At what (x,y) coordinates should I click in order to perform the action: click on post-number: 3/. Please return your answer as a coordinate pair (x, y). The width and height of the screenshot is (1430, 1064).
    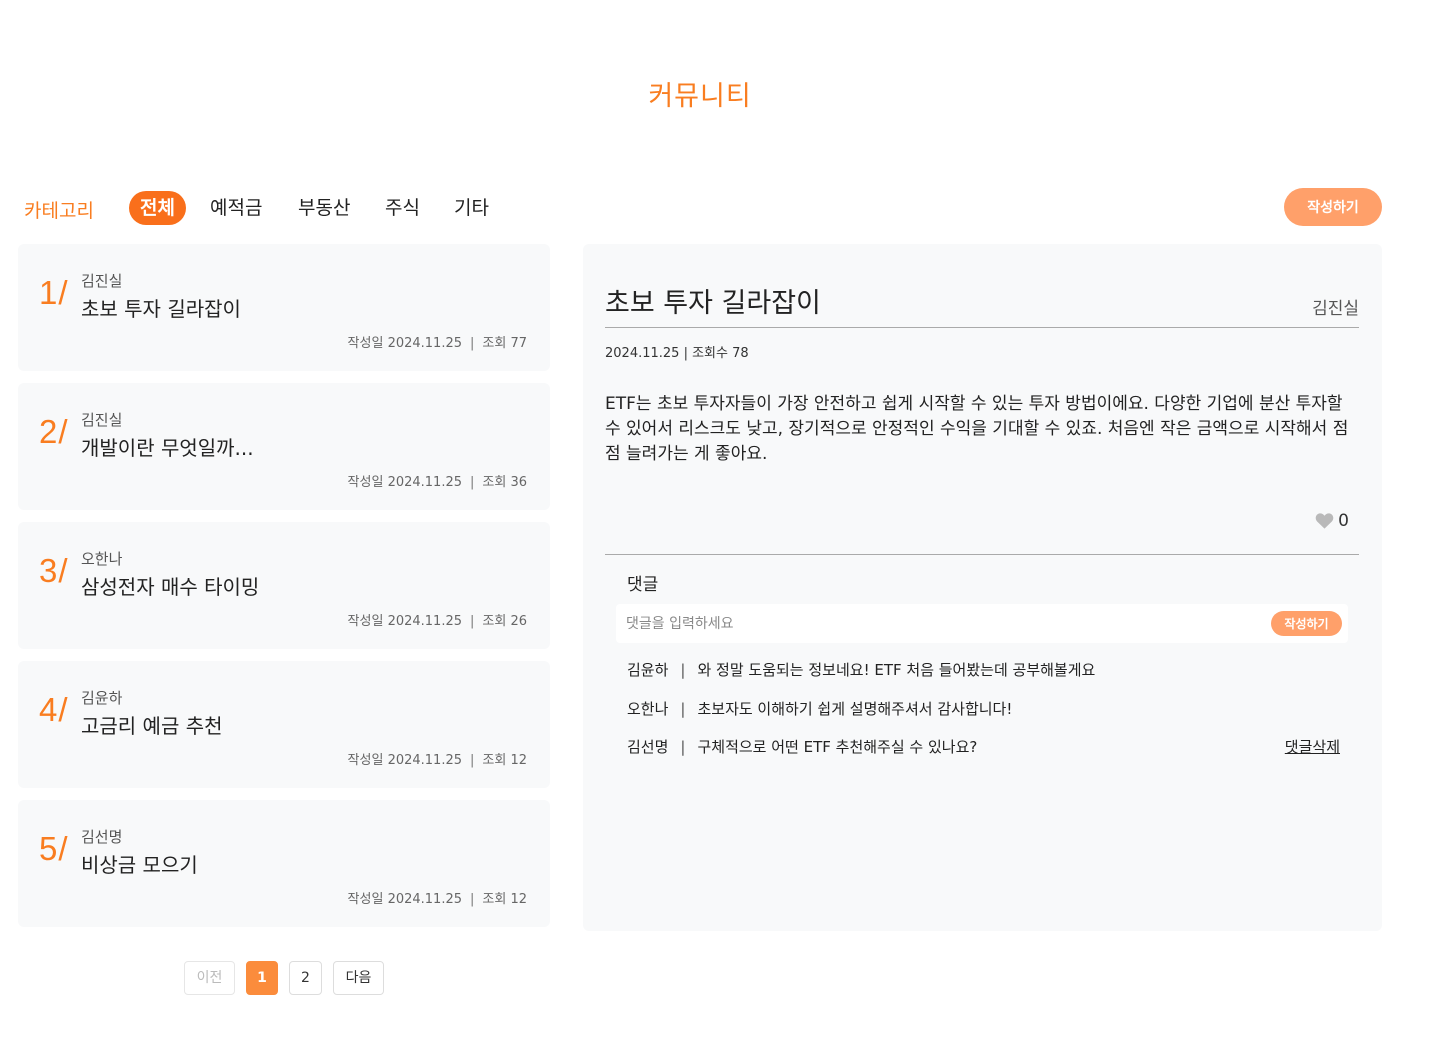
    Looking at the image, I should click on (54, 570).